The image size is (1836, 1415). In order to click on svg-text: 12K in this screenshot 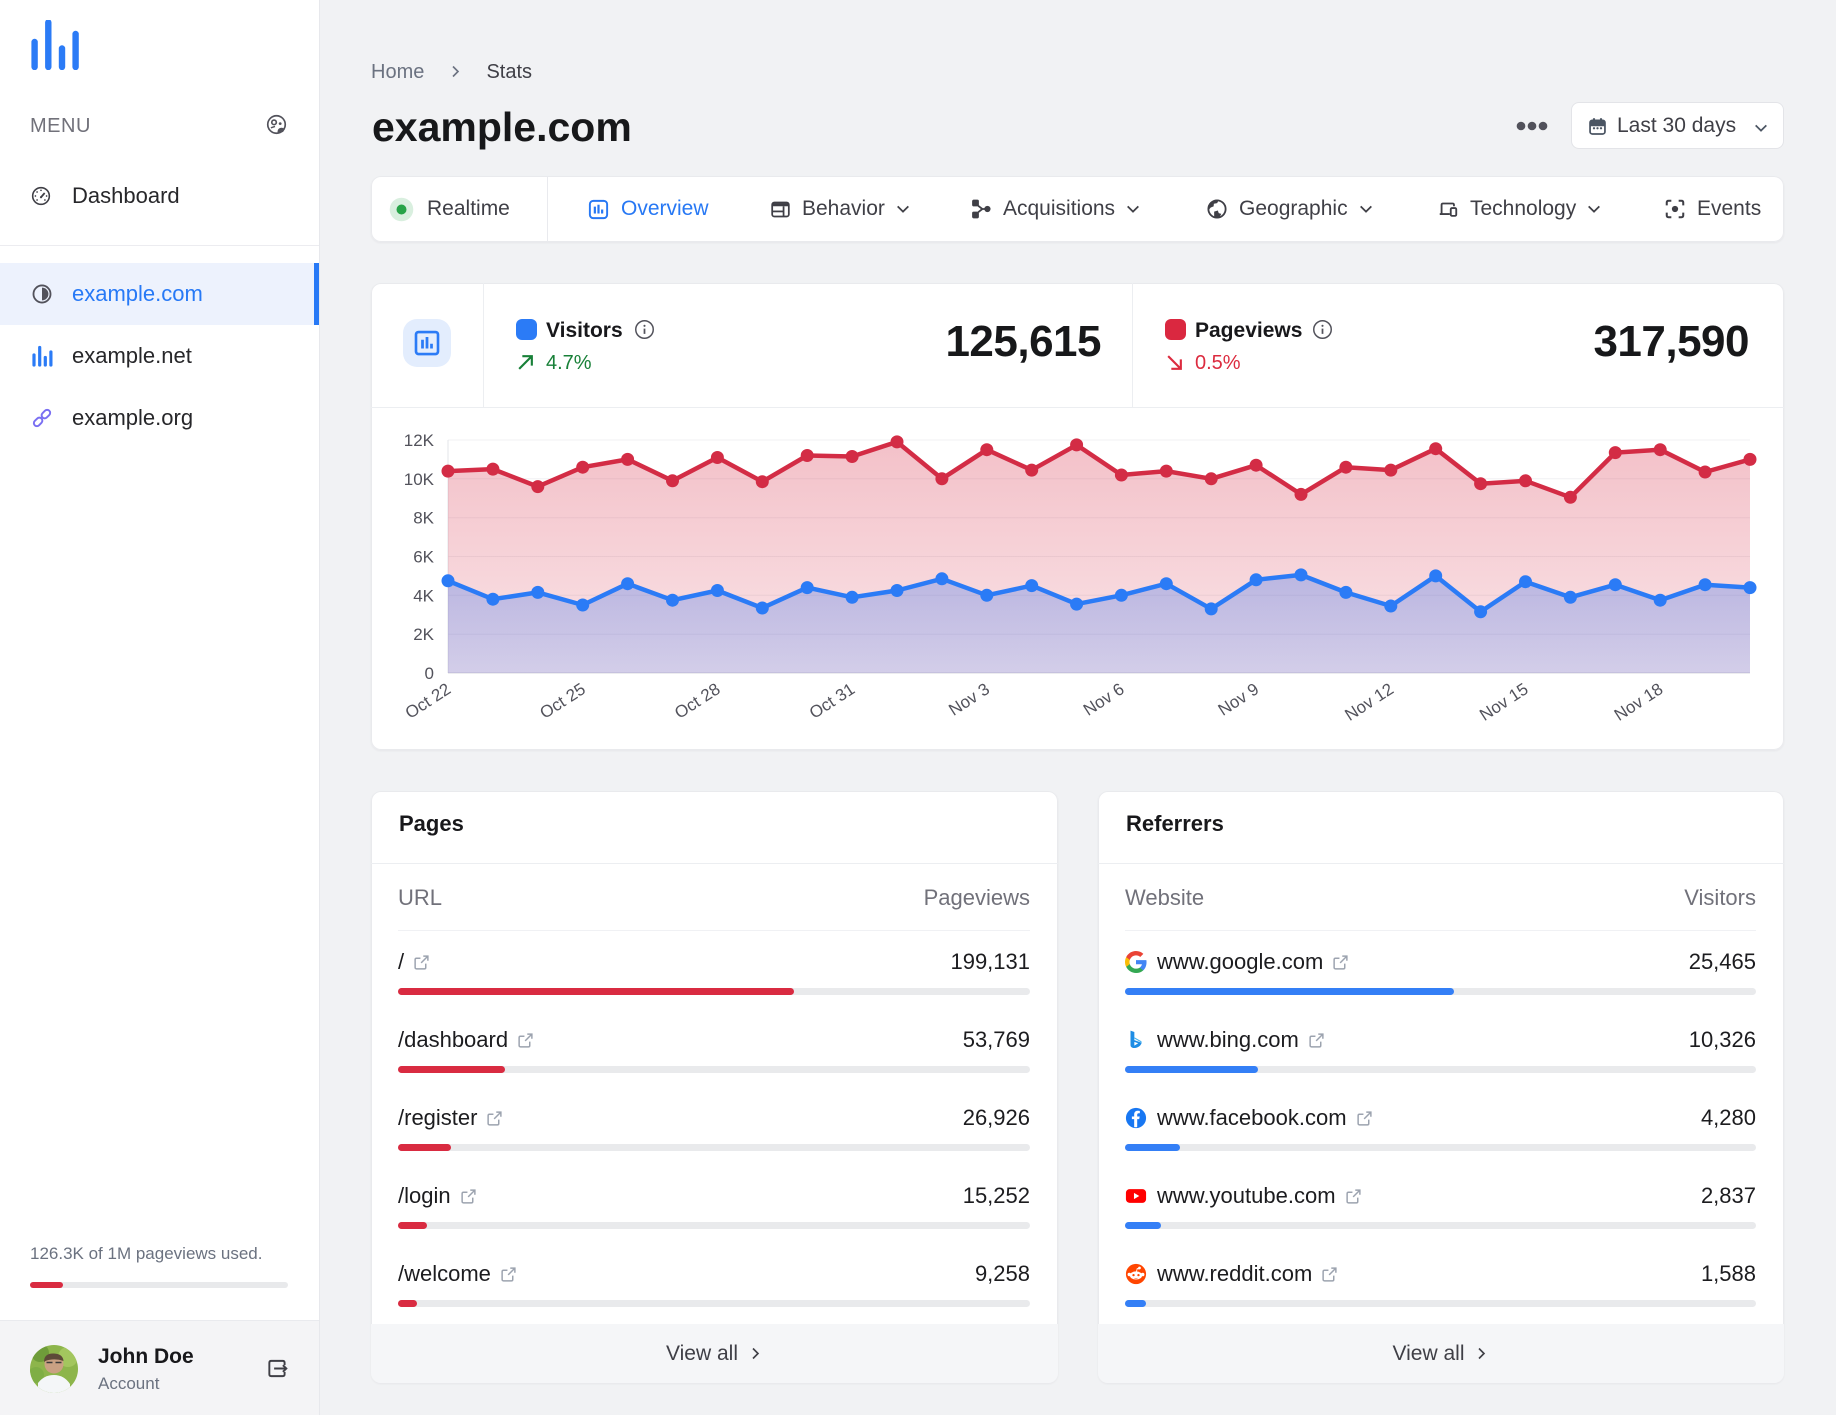, I will do `click(419, 440)`.